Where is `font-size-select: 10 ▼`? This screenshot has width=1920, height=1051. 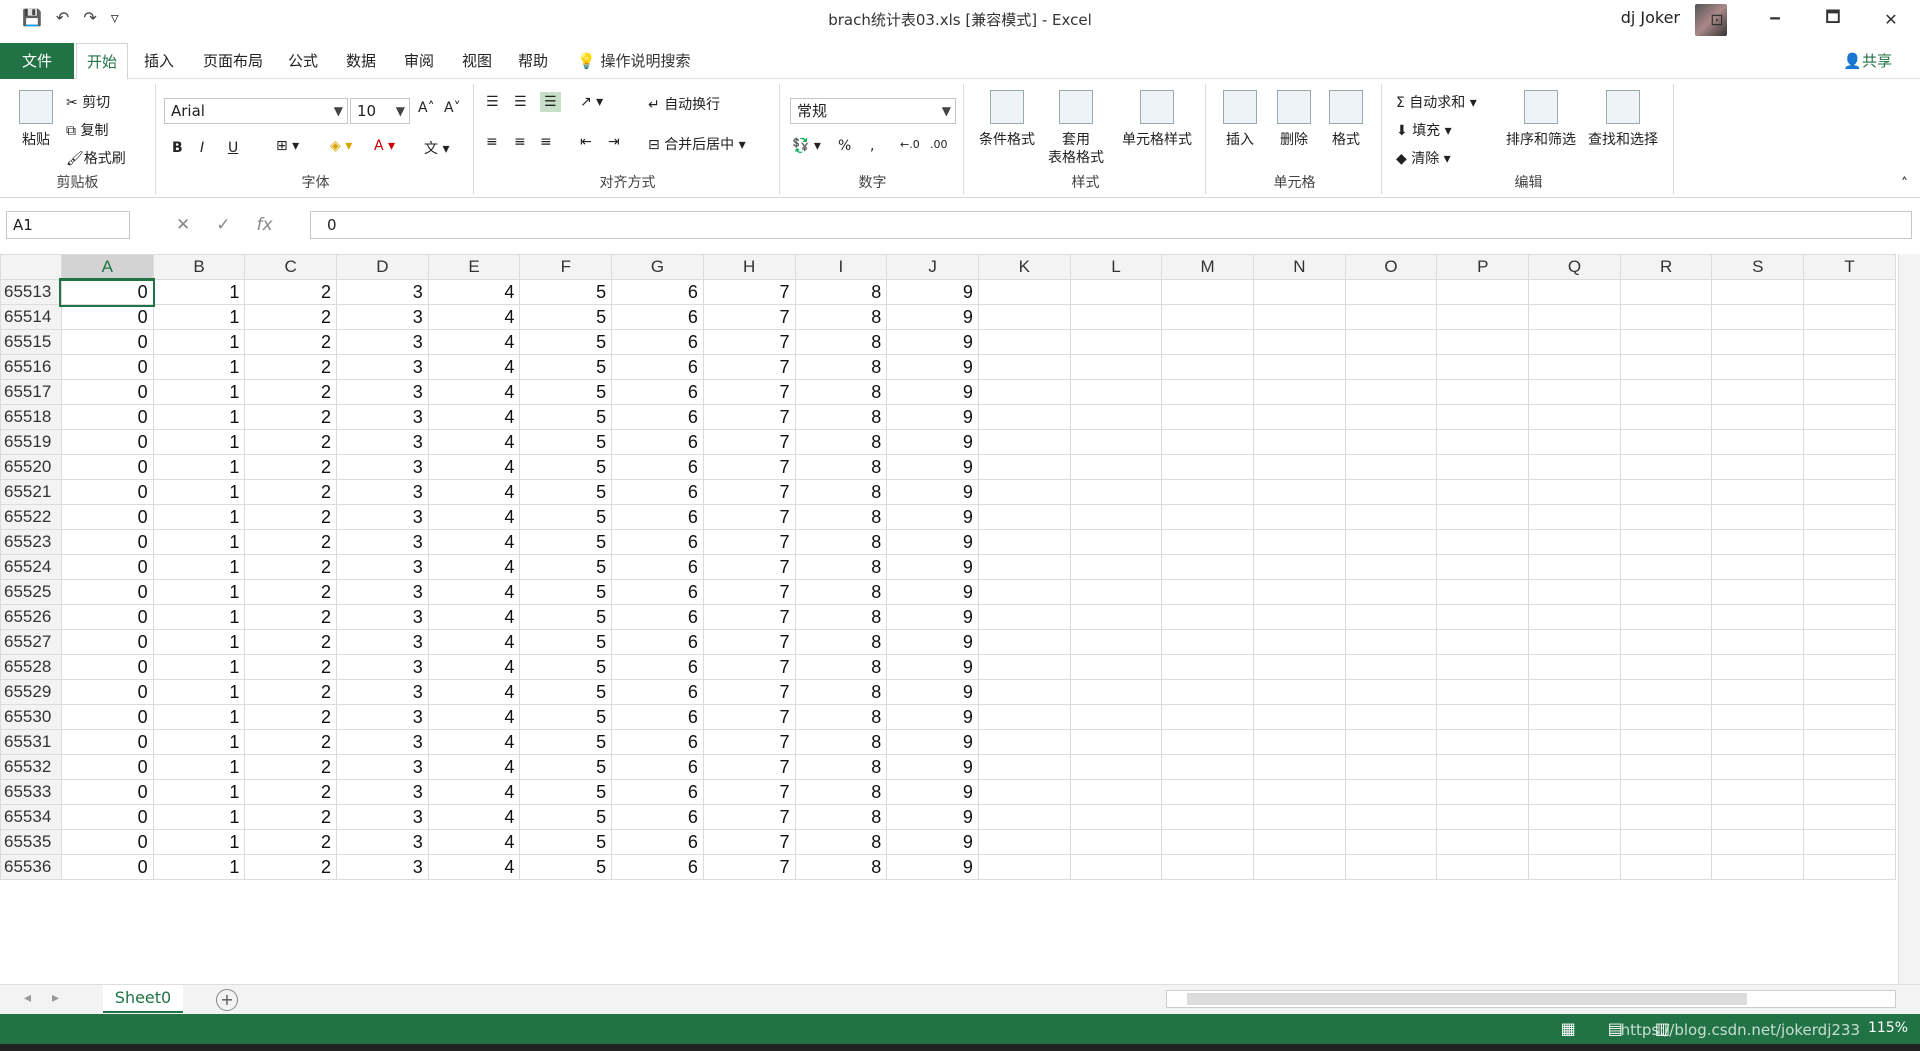 font-size-select: 10 ▼ is located at coordinates (380, 111).